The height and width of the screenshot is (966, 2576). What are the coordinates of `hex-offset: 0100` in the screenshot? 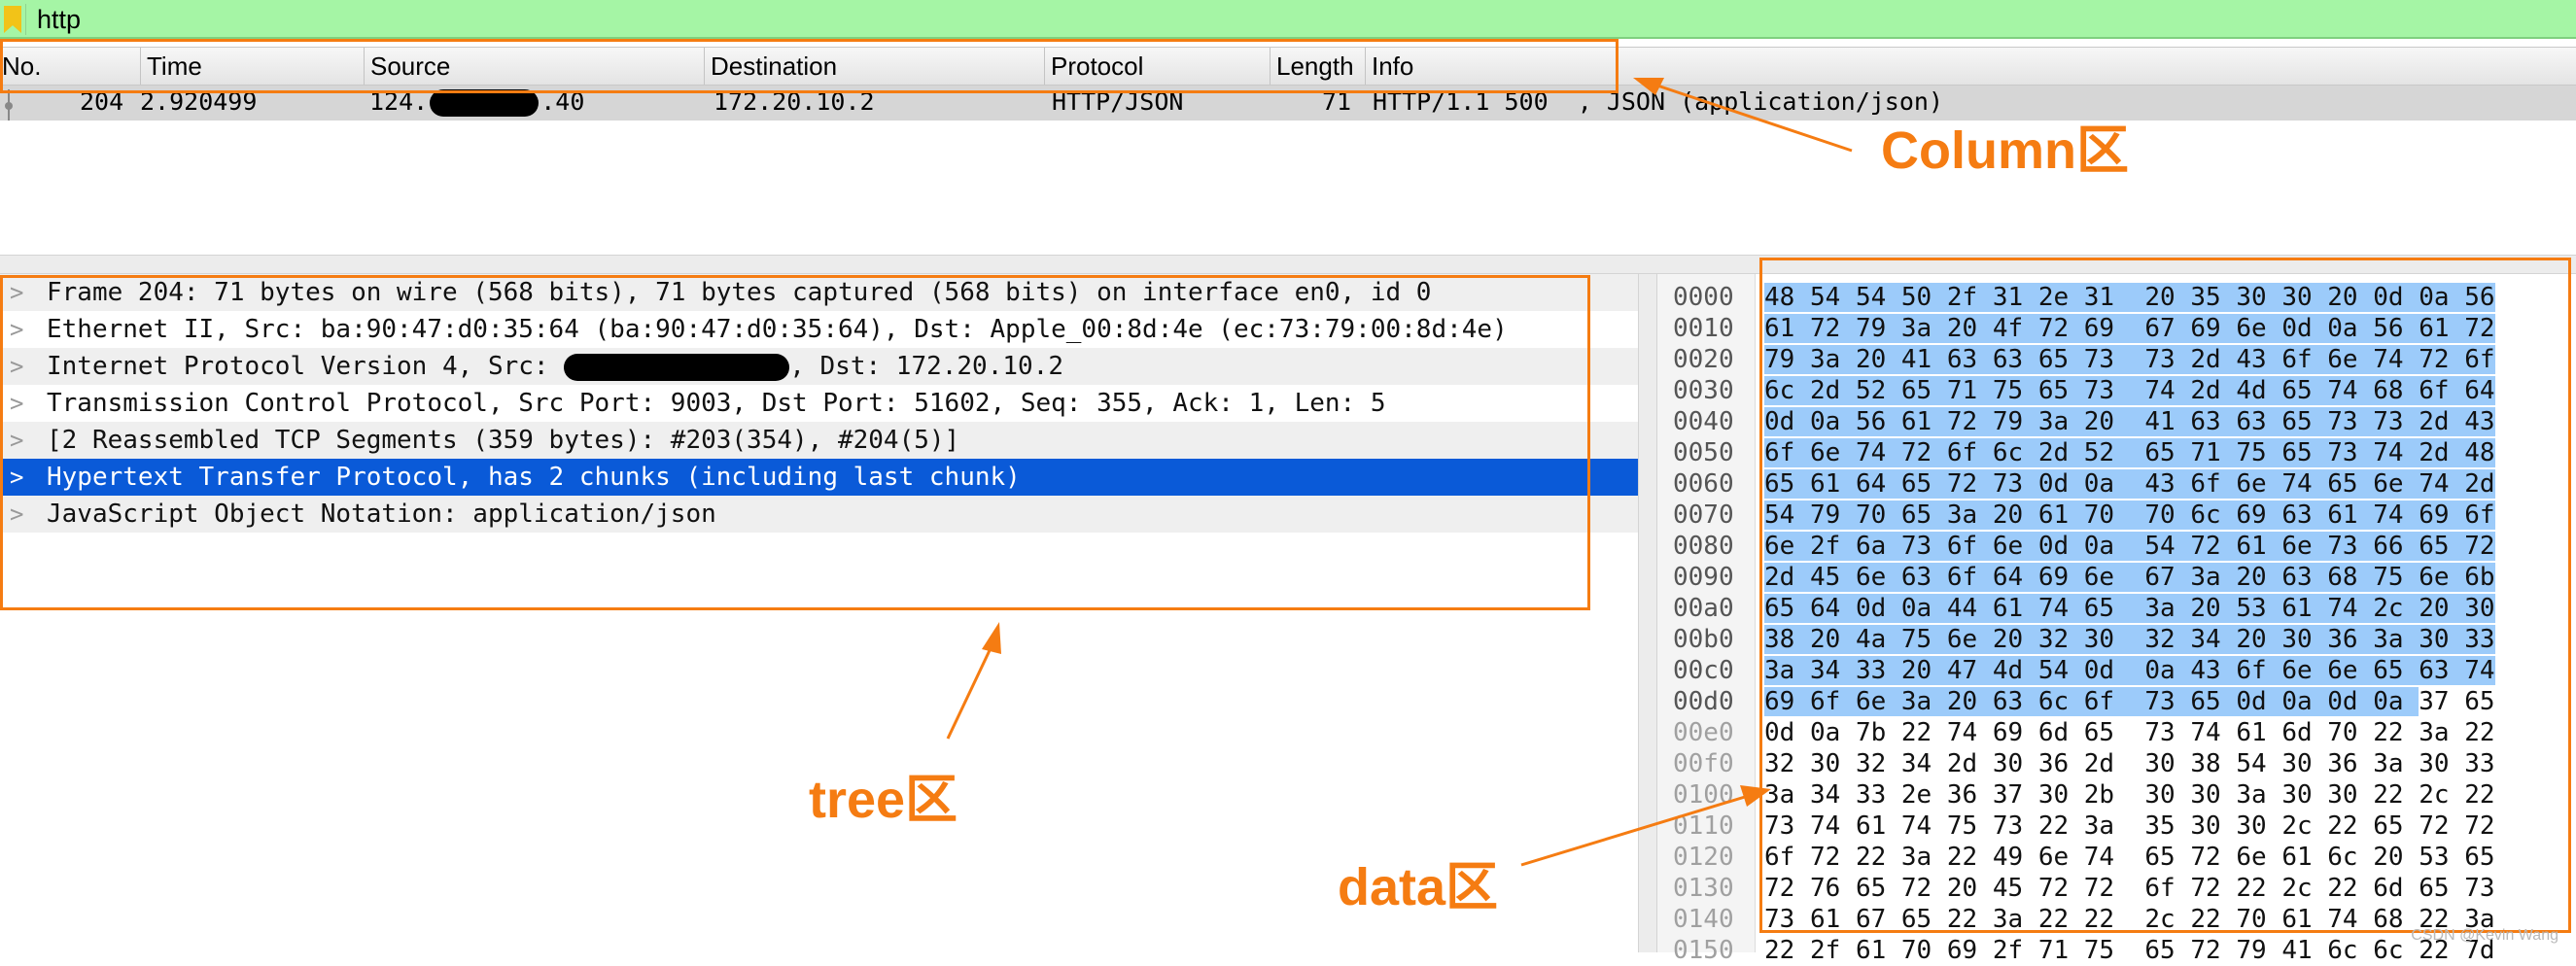 It's located at (1703, 795).